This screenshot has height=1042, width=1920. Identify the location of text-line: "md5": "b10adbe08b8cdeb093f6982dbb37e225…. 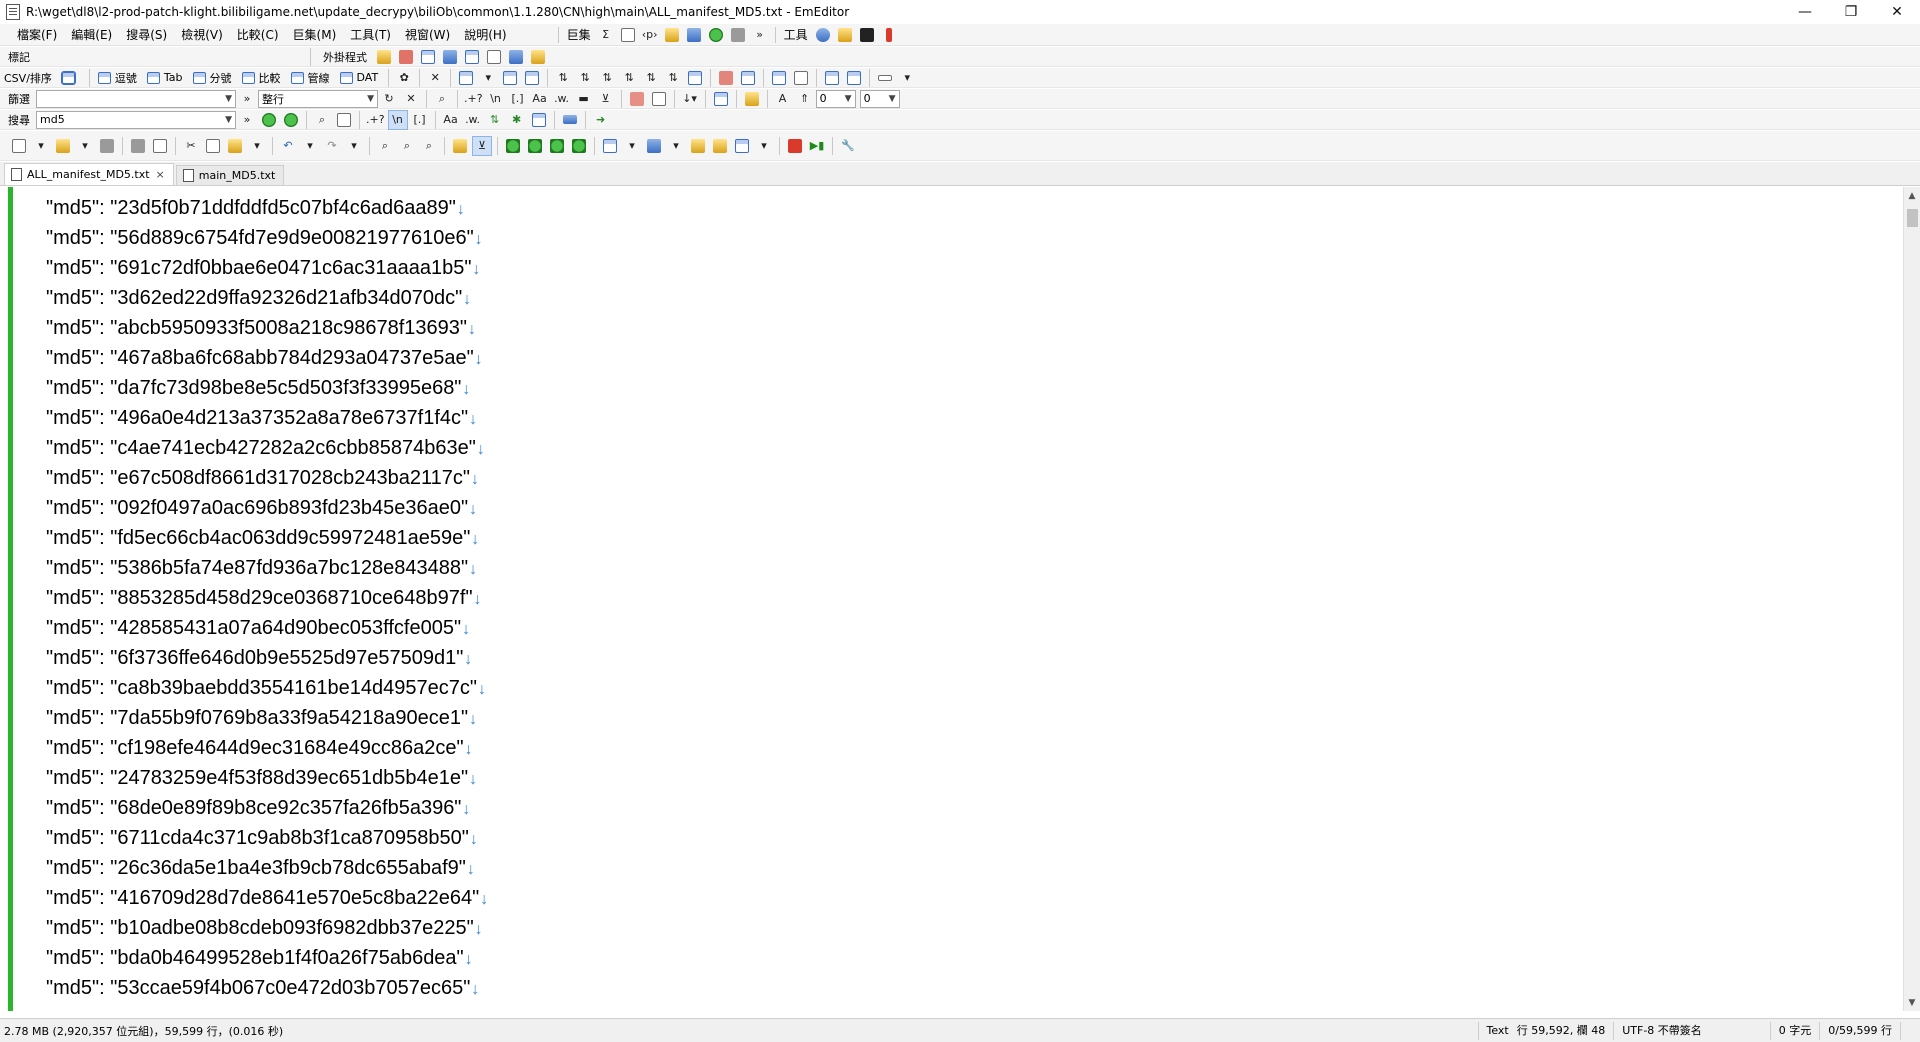
(267, 928).